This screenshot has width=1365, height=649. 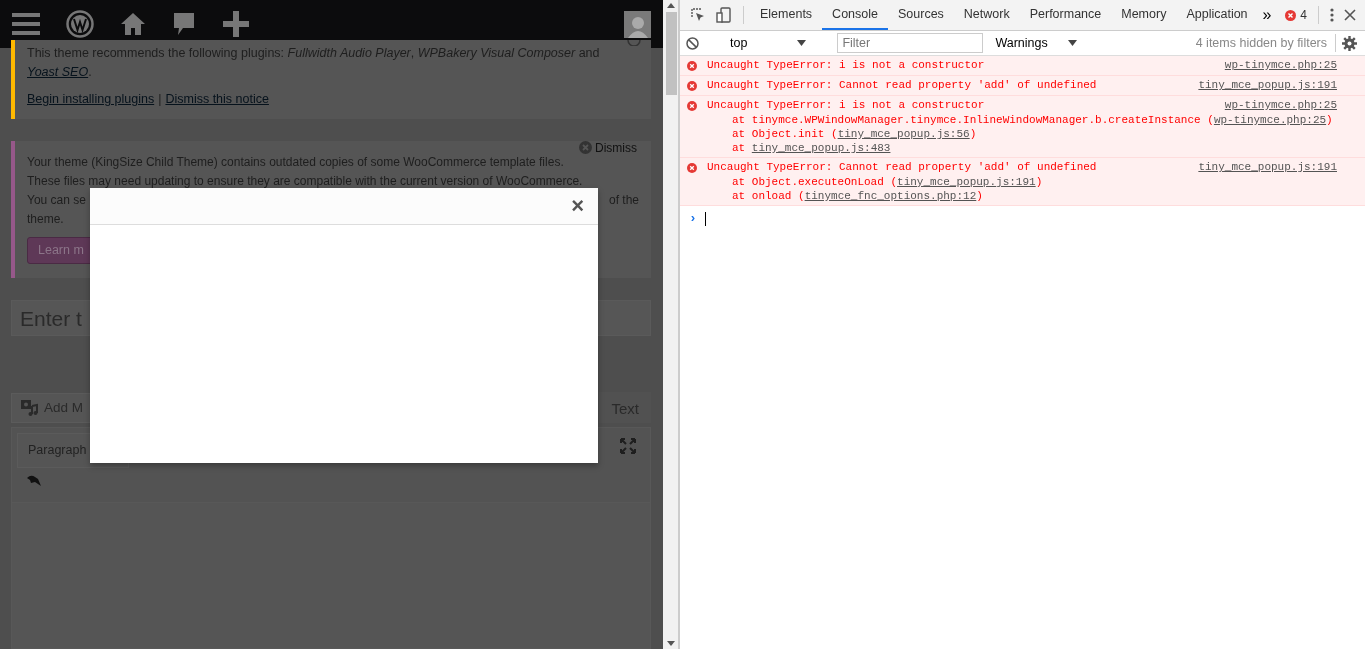 I want to click on stack-frame: at tiny_mce_popup.js:483, so click(x=1012, y=148).